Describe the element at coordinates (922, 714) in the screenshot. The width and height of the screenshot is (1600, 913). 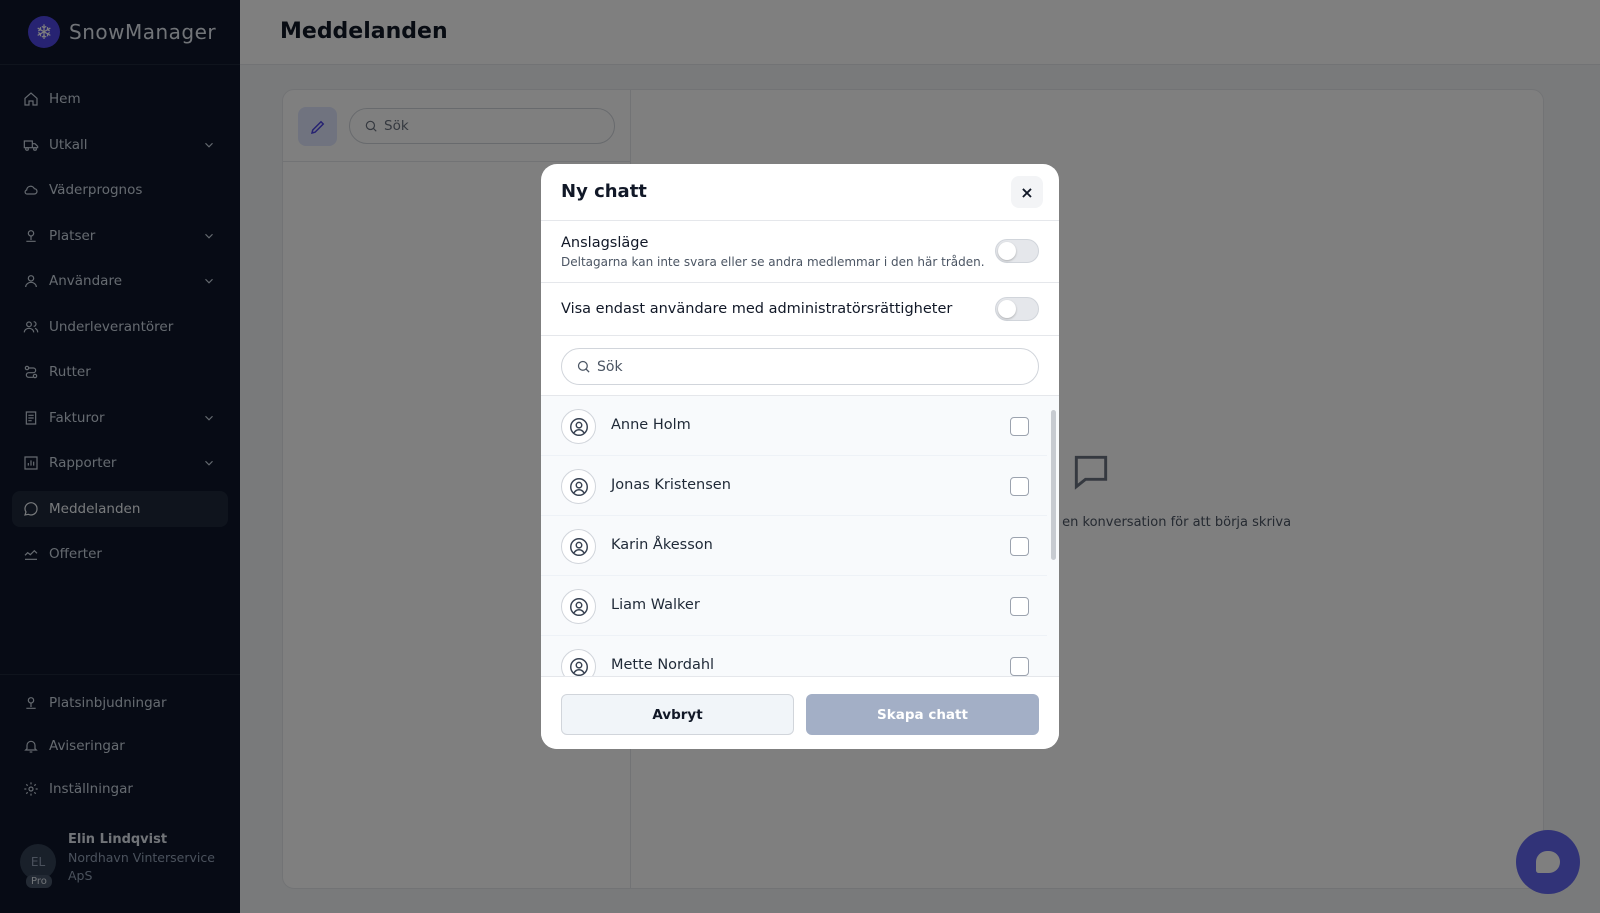
I see `create-chat-button: Skapa chatt` at that location.